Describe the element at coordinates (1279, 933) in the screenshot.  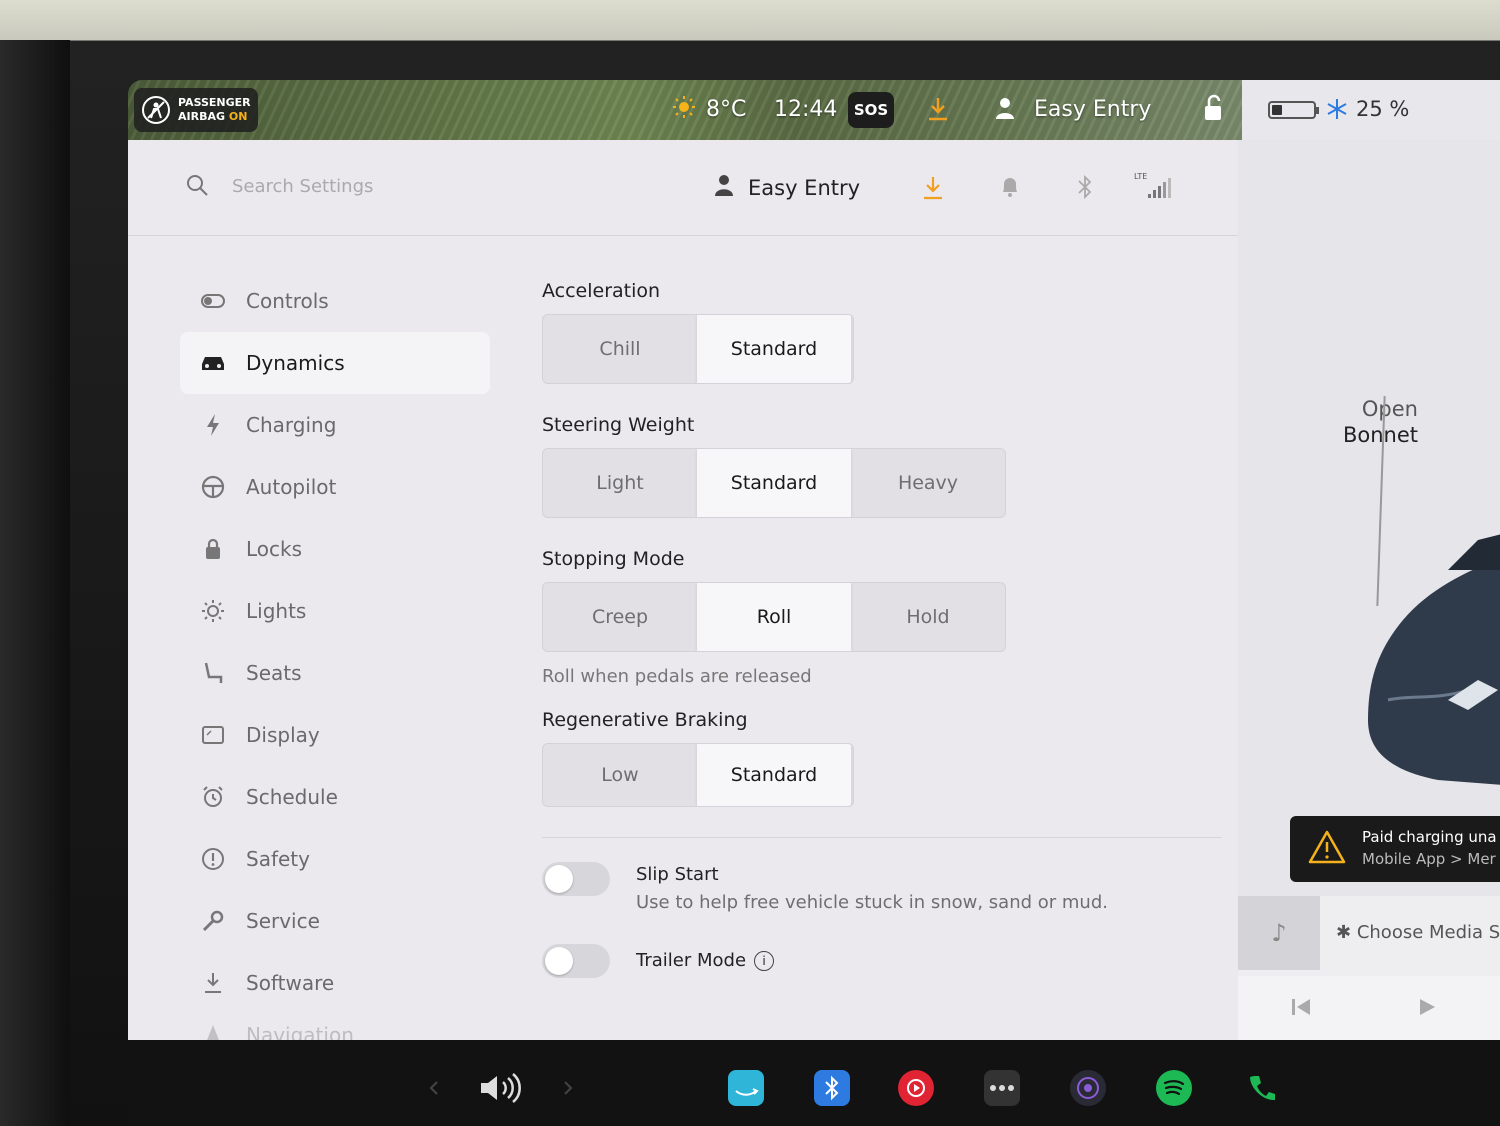
I see `music-note-icon: ♪` at that location.